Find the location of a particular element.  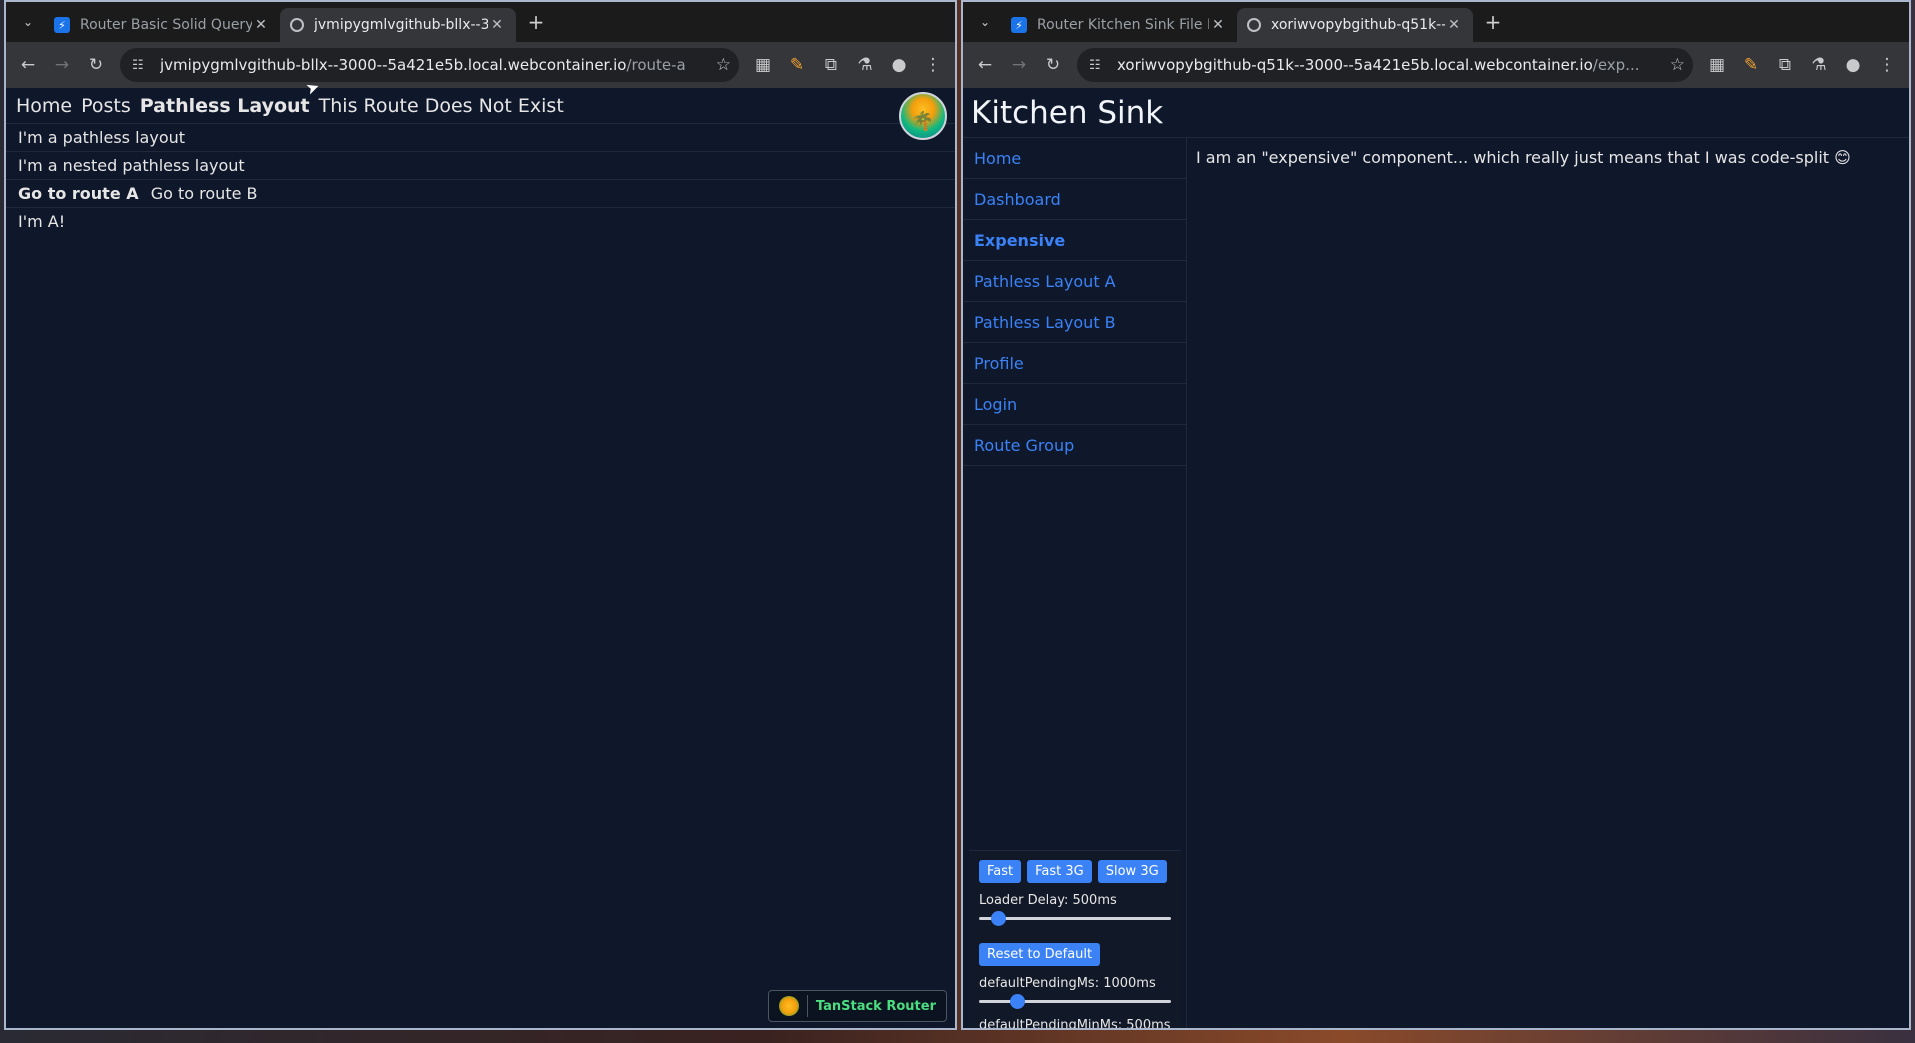

sidebar-item-expensive: Expensive is located at coordinates (1074, 240).